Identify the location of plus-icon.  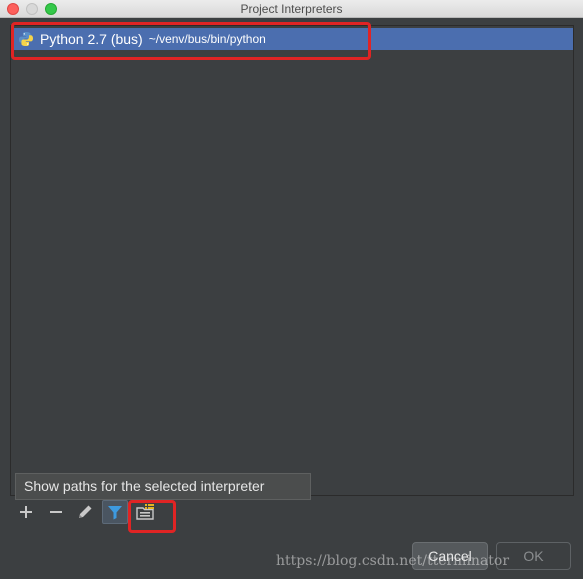
(26, 512).